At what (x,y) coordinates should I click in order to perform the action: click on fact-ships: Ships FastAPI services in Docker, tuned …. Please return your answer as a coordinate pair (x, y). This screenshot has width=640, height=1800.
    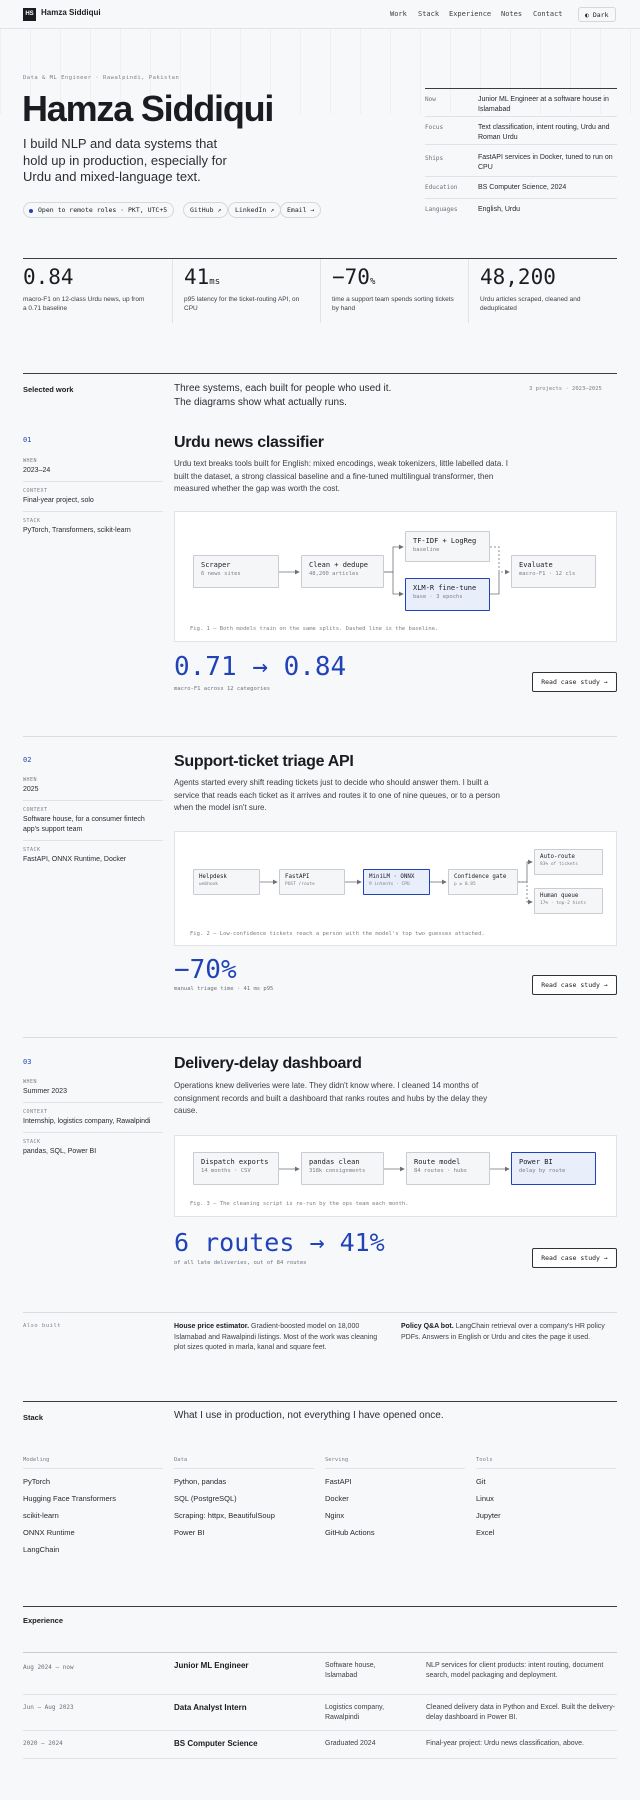
    Looking at the image, I should click on (521, 160).